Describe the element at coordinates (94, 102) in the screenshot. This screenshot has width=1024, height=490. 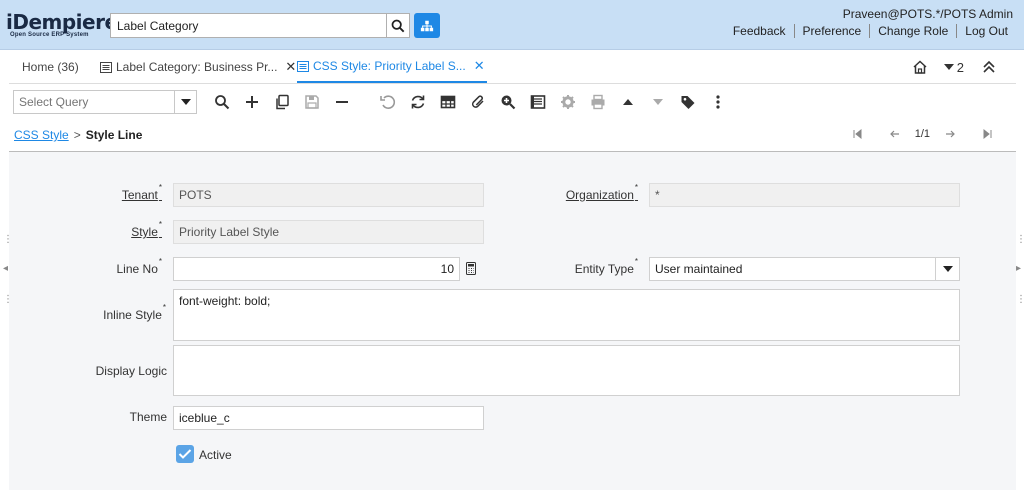
I see `select-query-input` at that location.